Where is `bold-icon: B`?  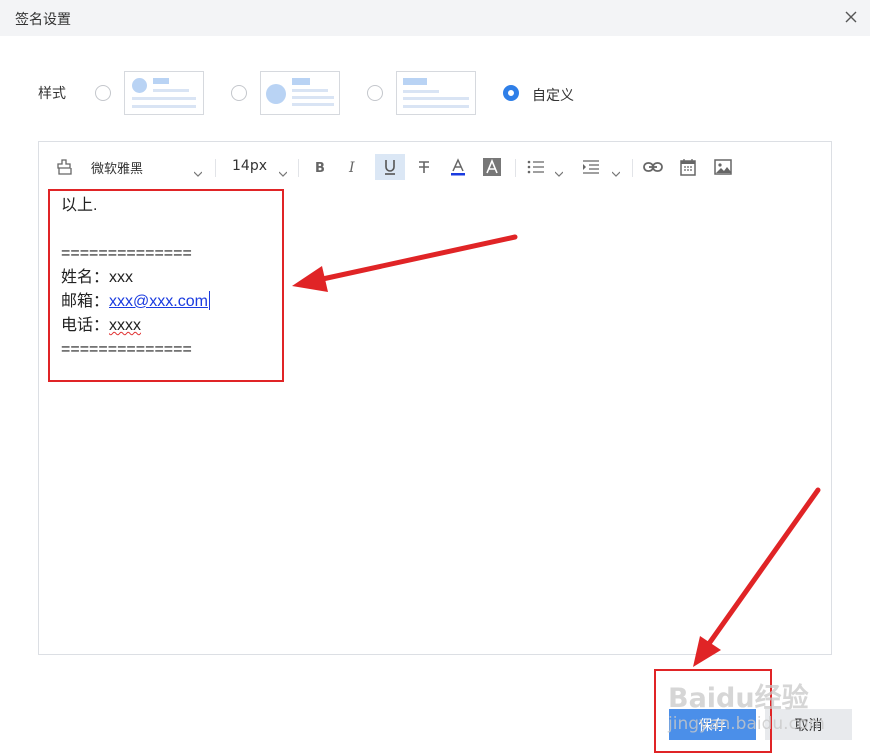 bold-icon: B is located at coordinates (320, 167).